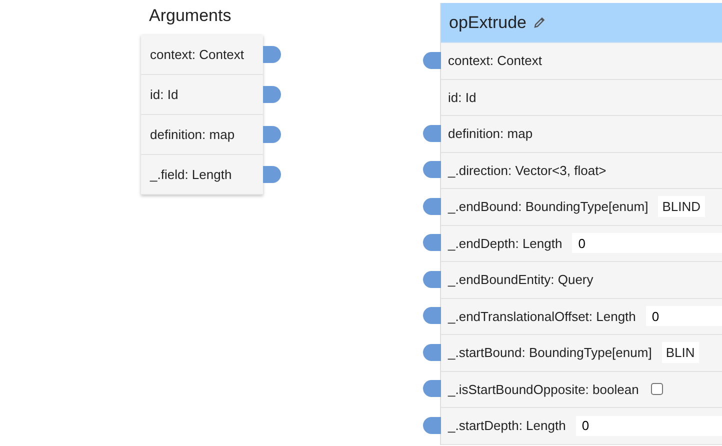 This screenshot has height=446, width=722. Describe the element at coordinates (543, 389) in the screenshot. I see `parameter-label: _.isStartBoundOpposite: boolean` at that location.